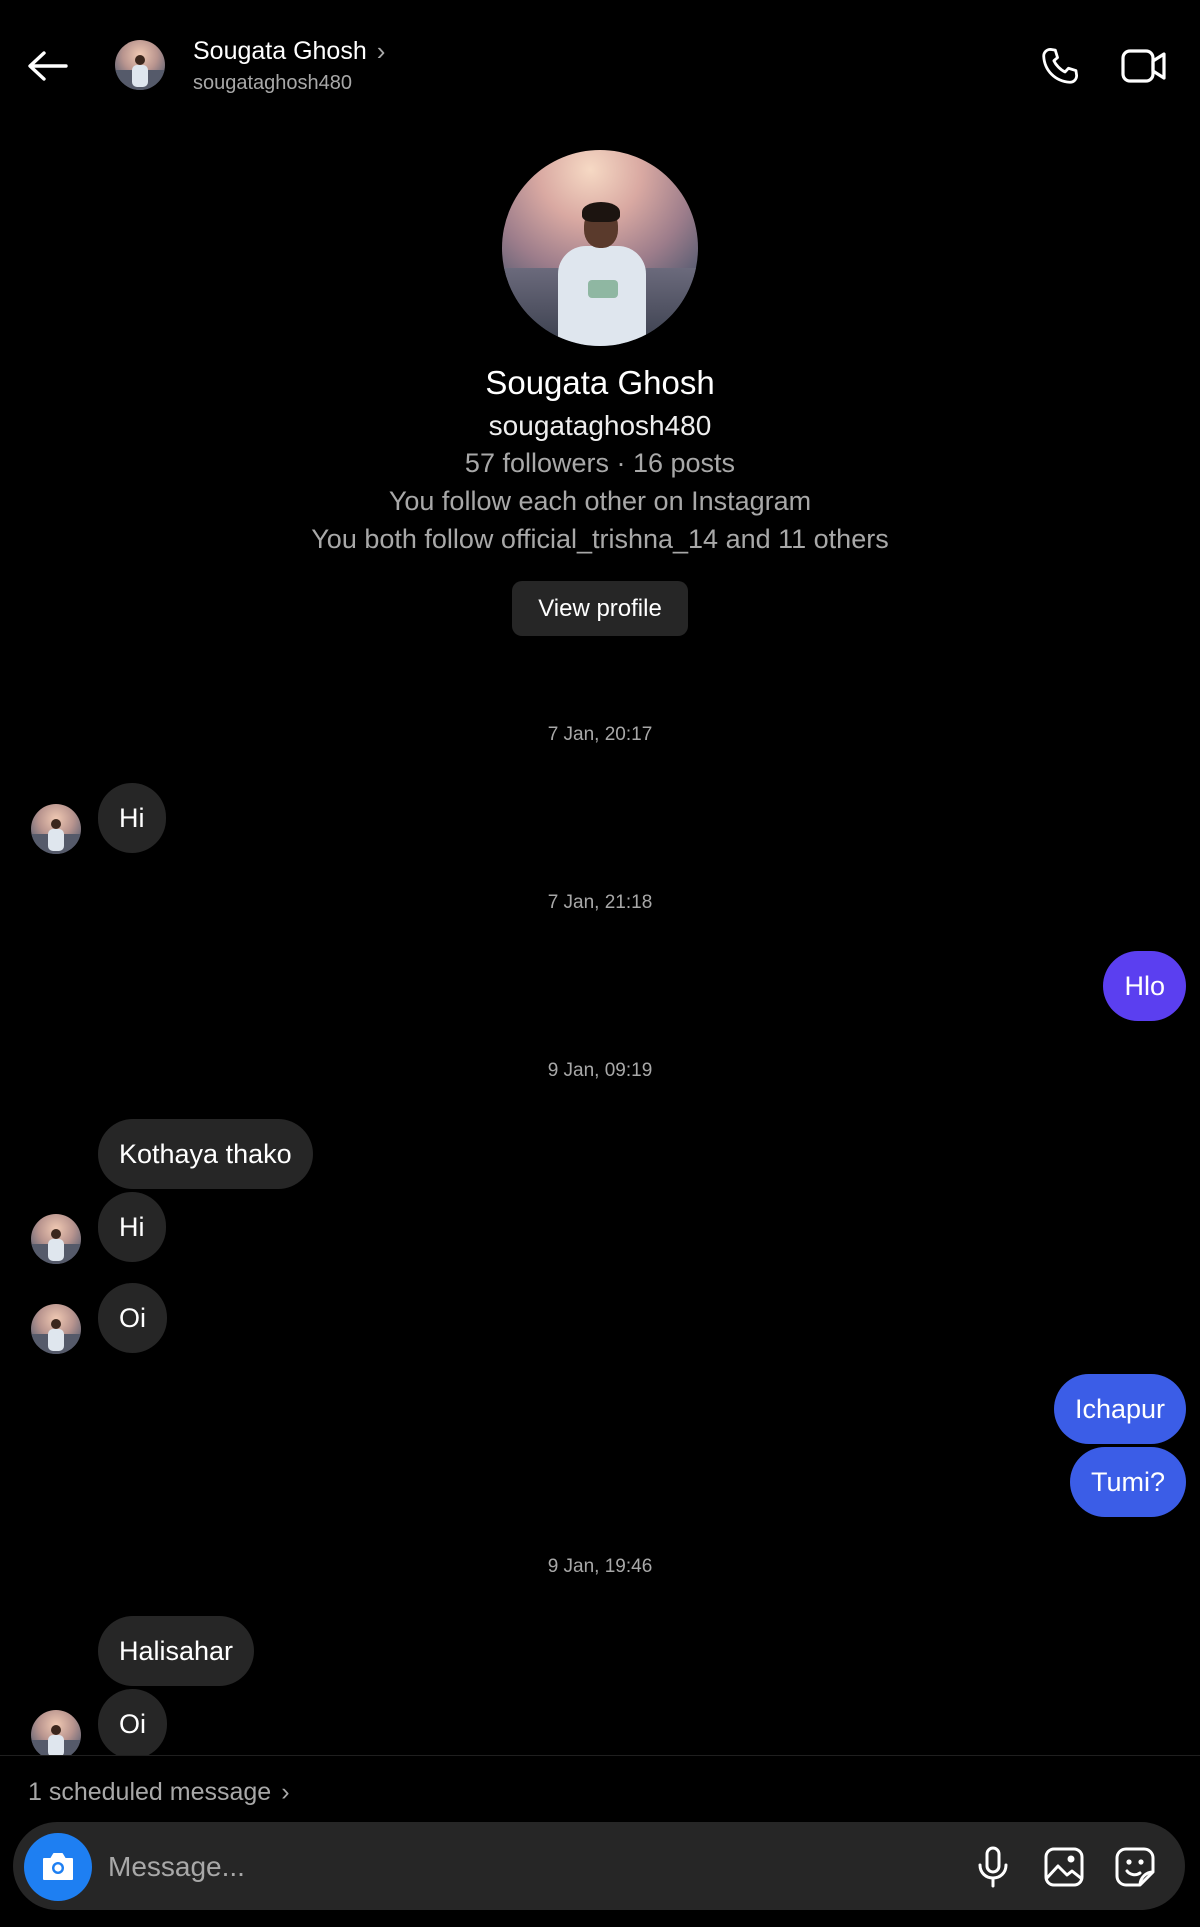 This screenshot has width=1200, height=1927. I want to click on scheduled-messages-link: 1 scheduled message ›, so click(159, 1792).